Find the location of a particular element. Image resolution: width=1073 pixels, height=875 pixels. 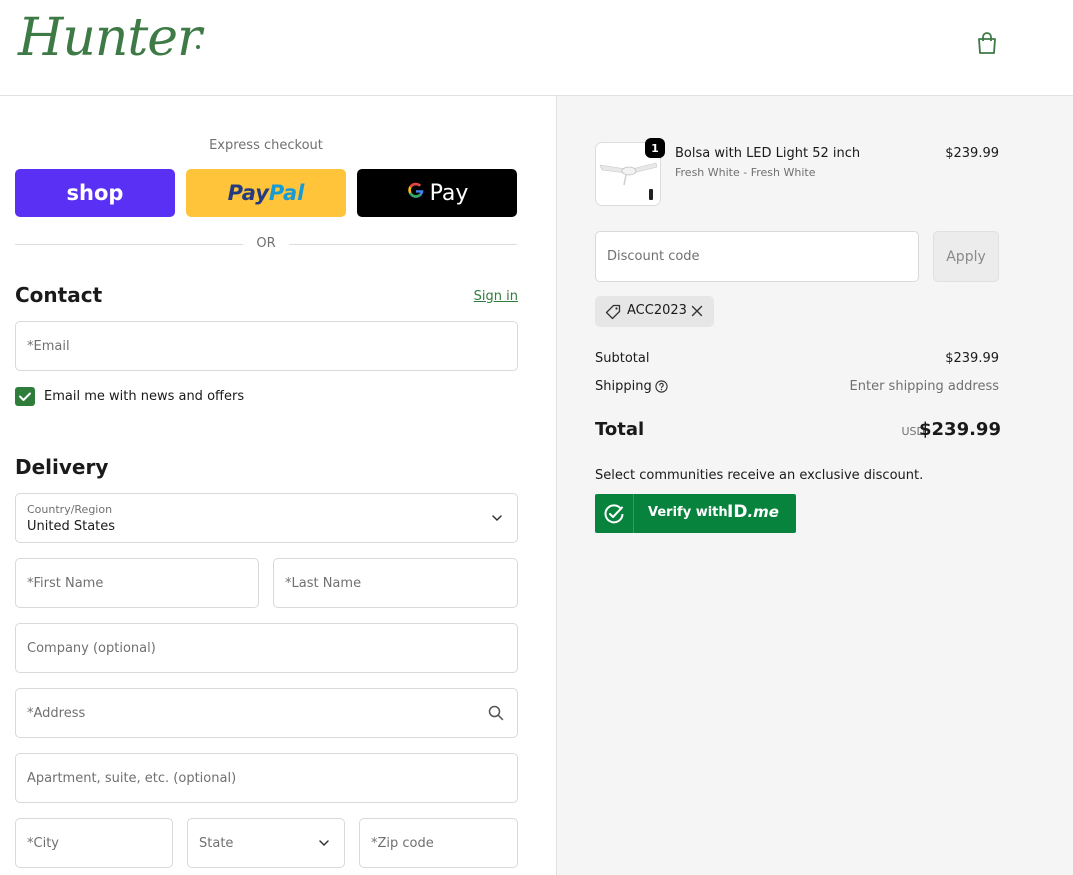

question-circle-icon is located at coordinates (661, 386).